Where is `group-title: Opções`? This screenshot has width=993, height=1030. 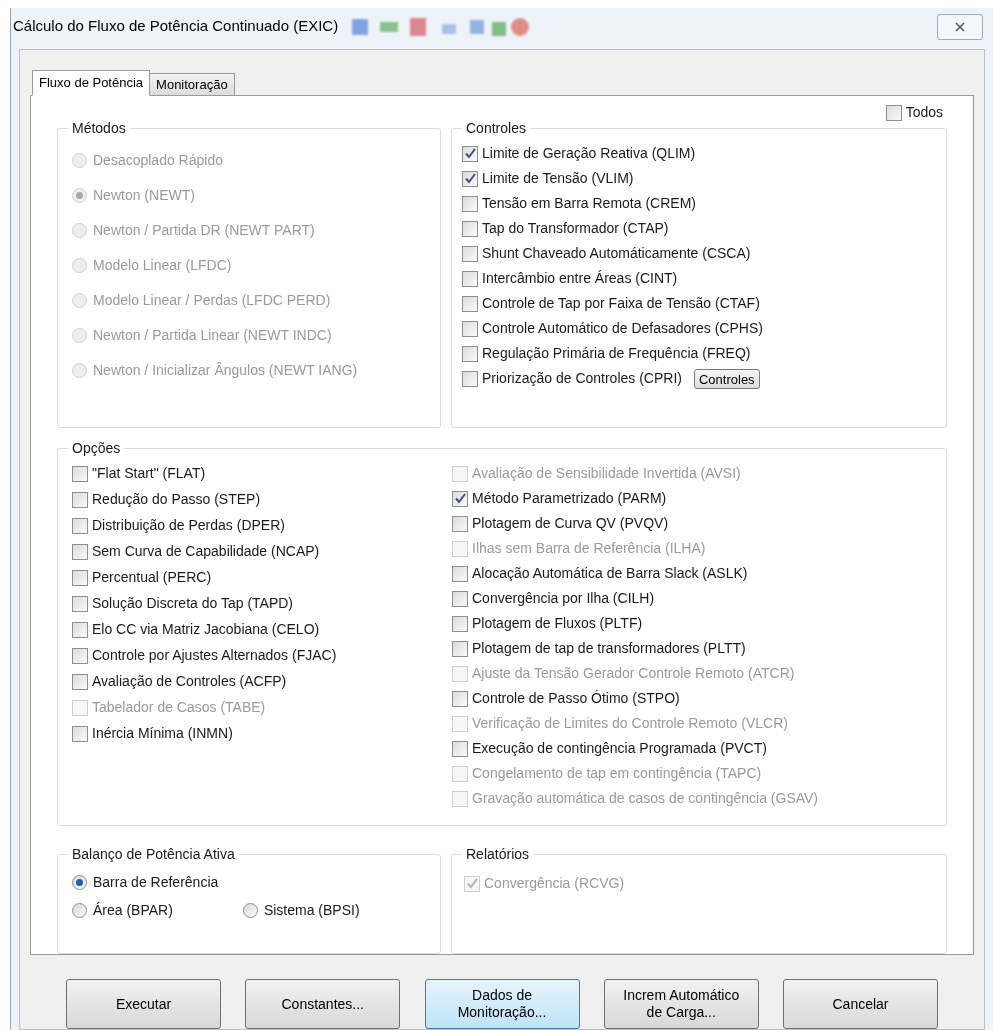 group-title: Opções is located at coordinates (96, 448).